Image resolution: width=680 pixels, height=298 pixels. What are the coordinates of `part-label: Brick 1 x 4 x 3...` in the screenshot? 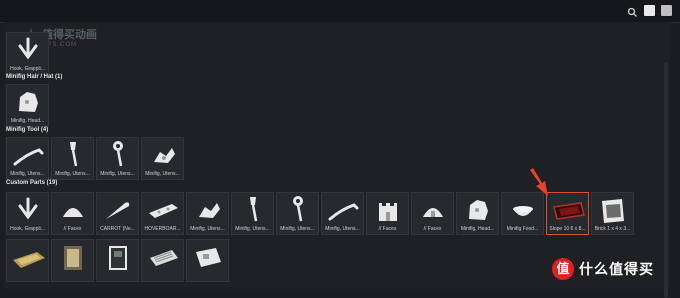 It's located at (612, 229).